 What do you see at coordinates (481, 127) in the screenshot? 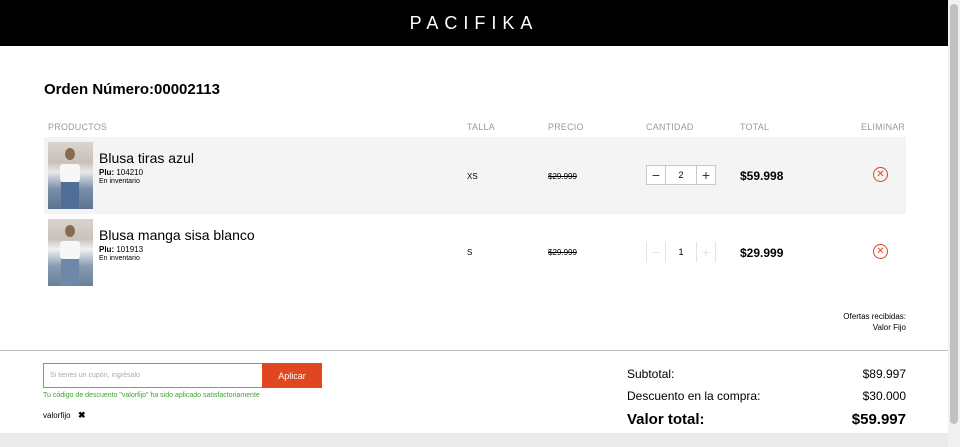
I see `column-header-size: TALLA` at bounding box center [481, 127].